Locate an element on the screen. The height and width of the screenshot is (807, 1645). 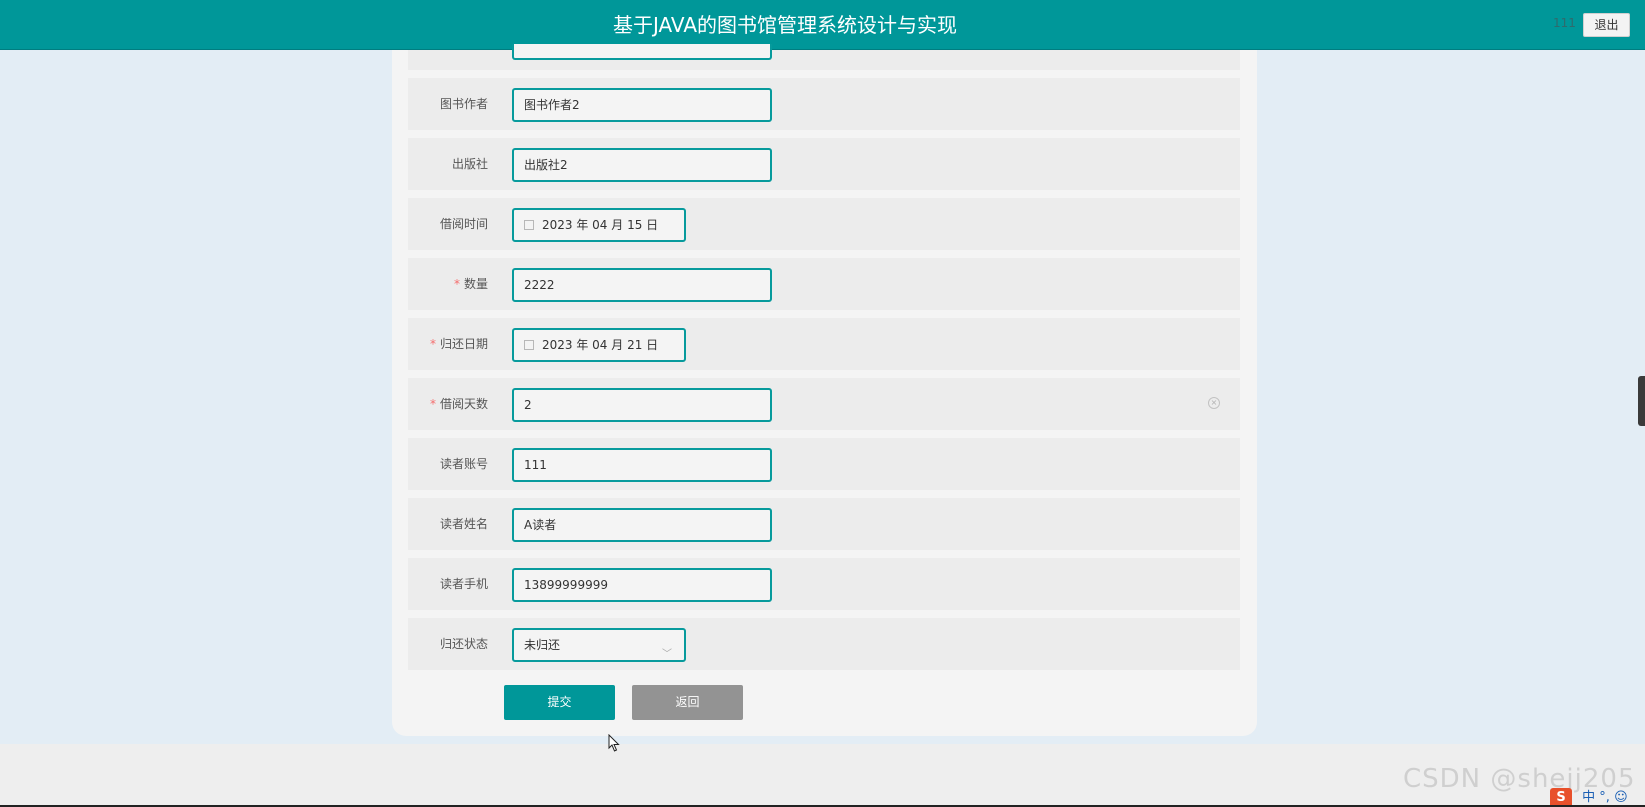
date-picker-field: 2023 年 04 月 15 日 is located at coordinates (599, 225).